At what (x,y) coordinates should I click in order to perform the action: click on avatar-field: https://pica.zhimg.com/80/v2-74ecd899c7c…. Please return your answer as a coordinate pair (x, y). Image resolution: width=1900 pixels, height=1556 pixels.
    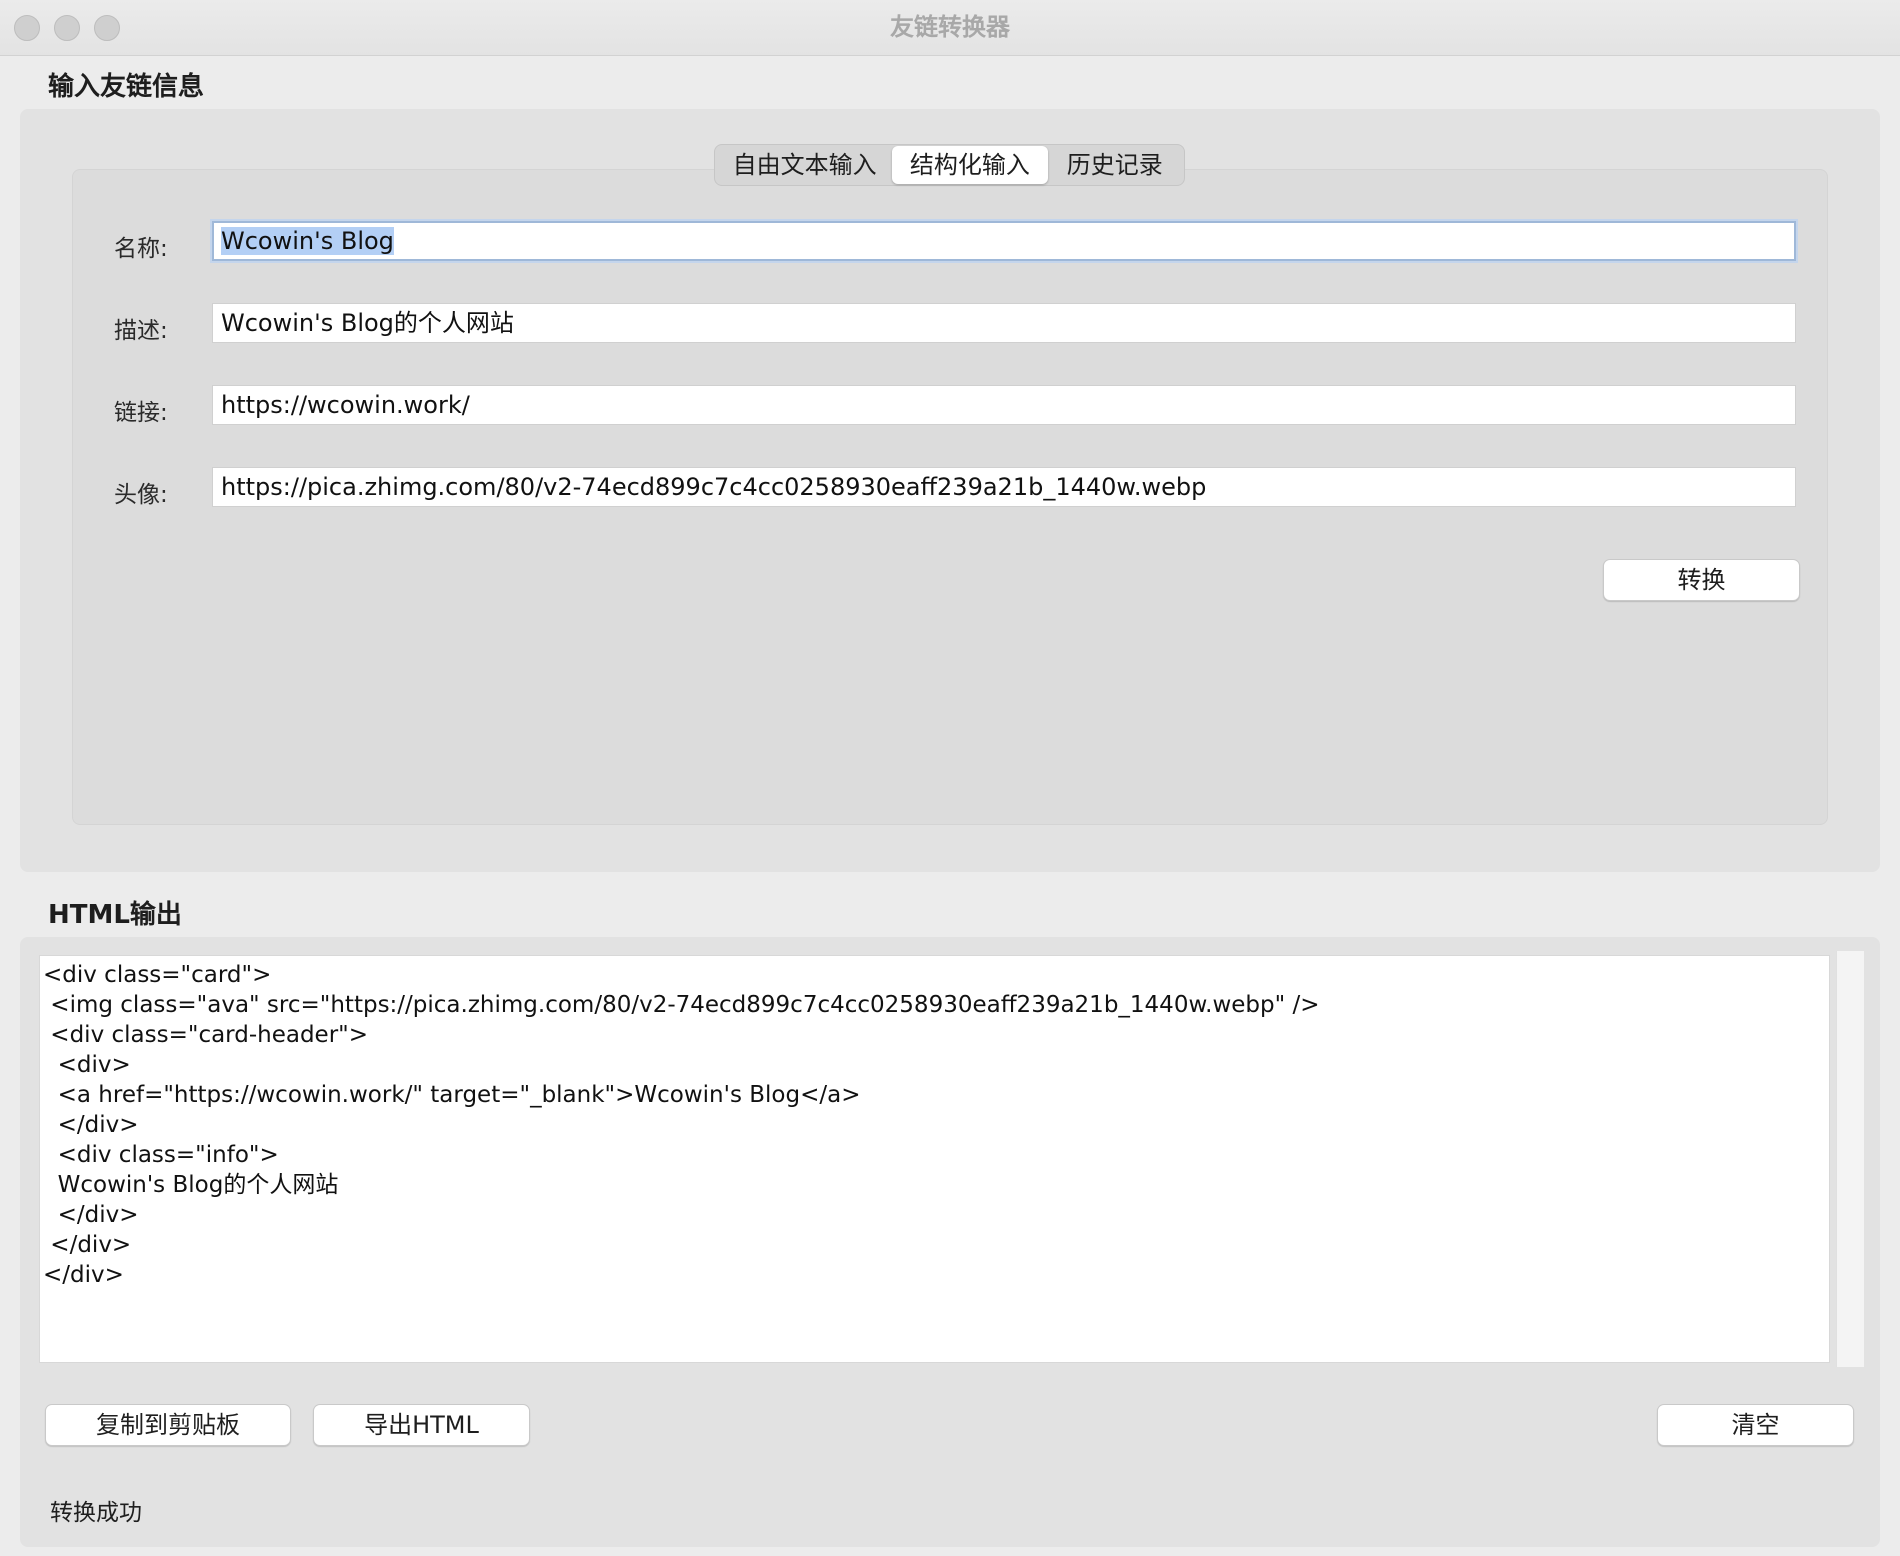
    Looking at the image, I should click on (1004, 487).